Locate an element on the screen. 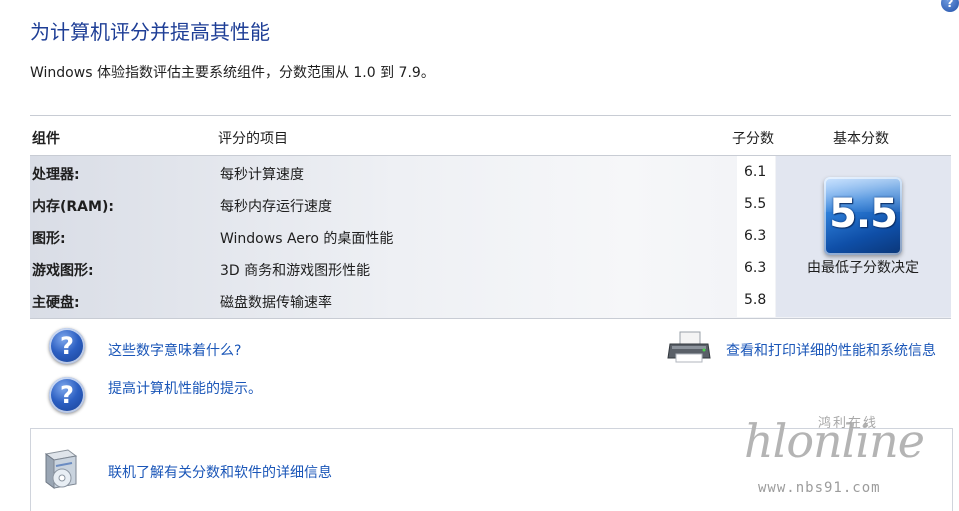  component-name: 处理器: is located at coordinates (56, 175).